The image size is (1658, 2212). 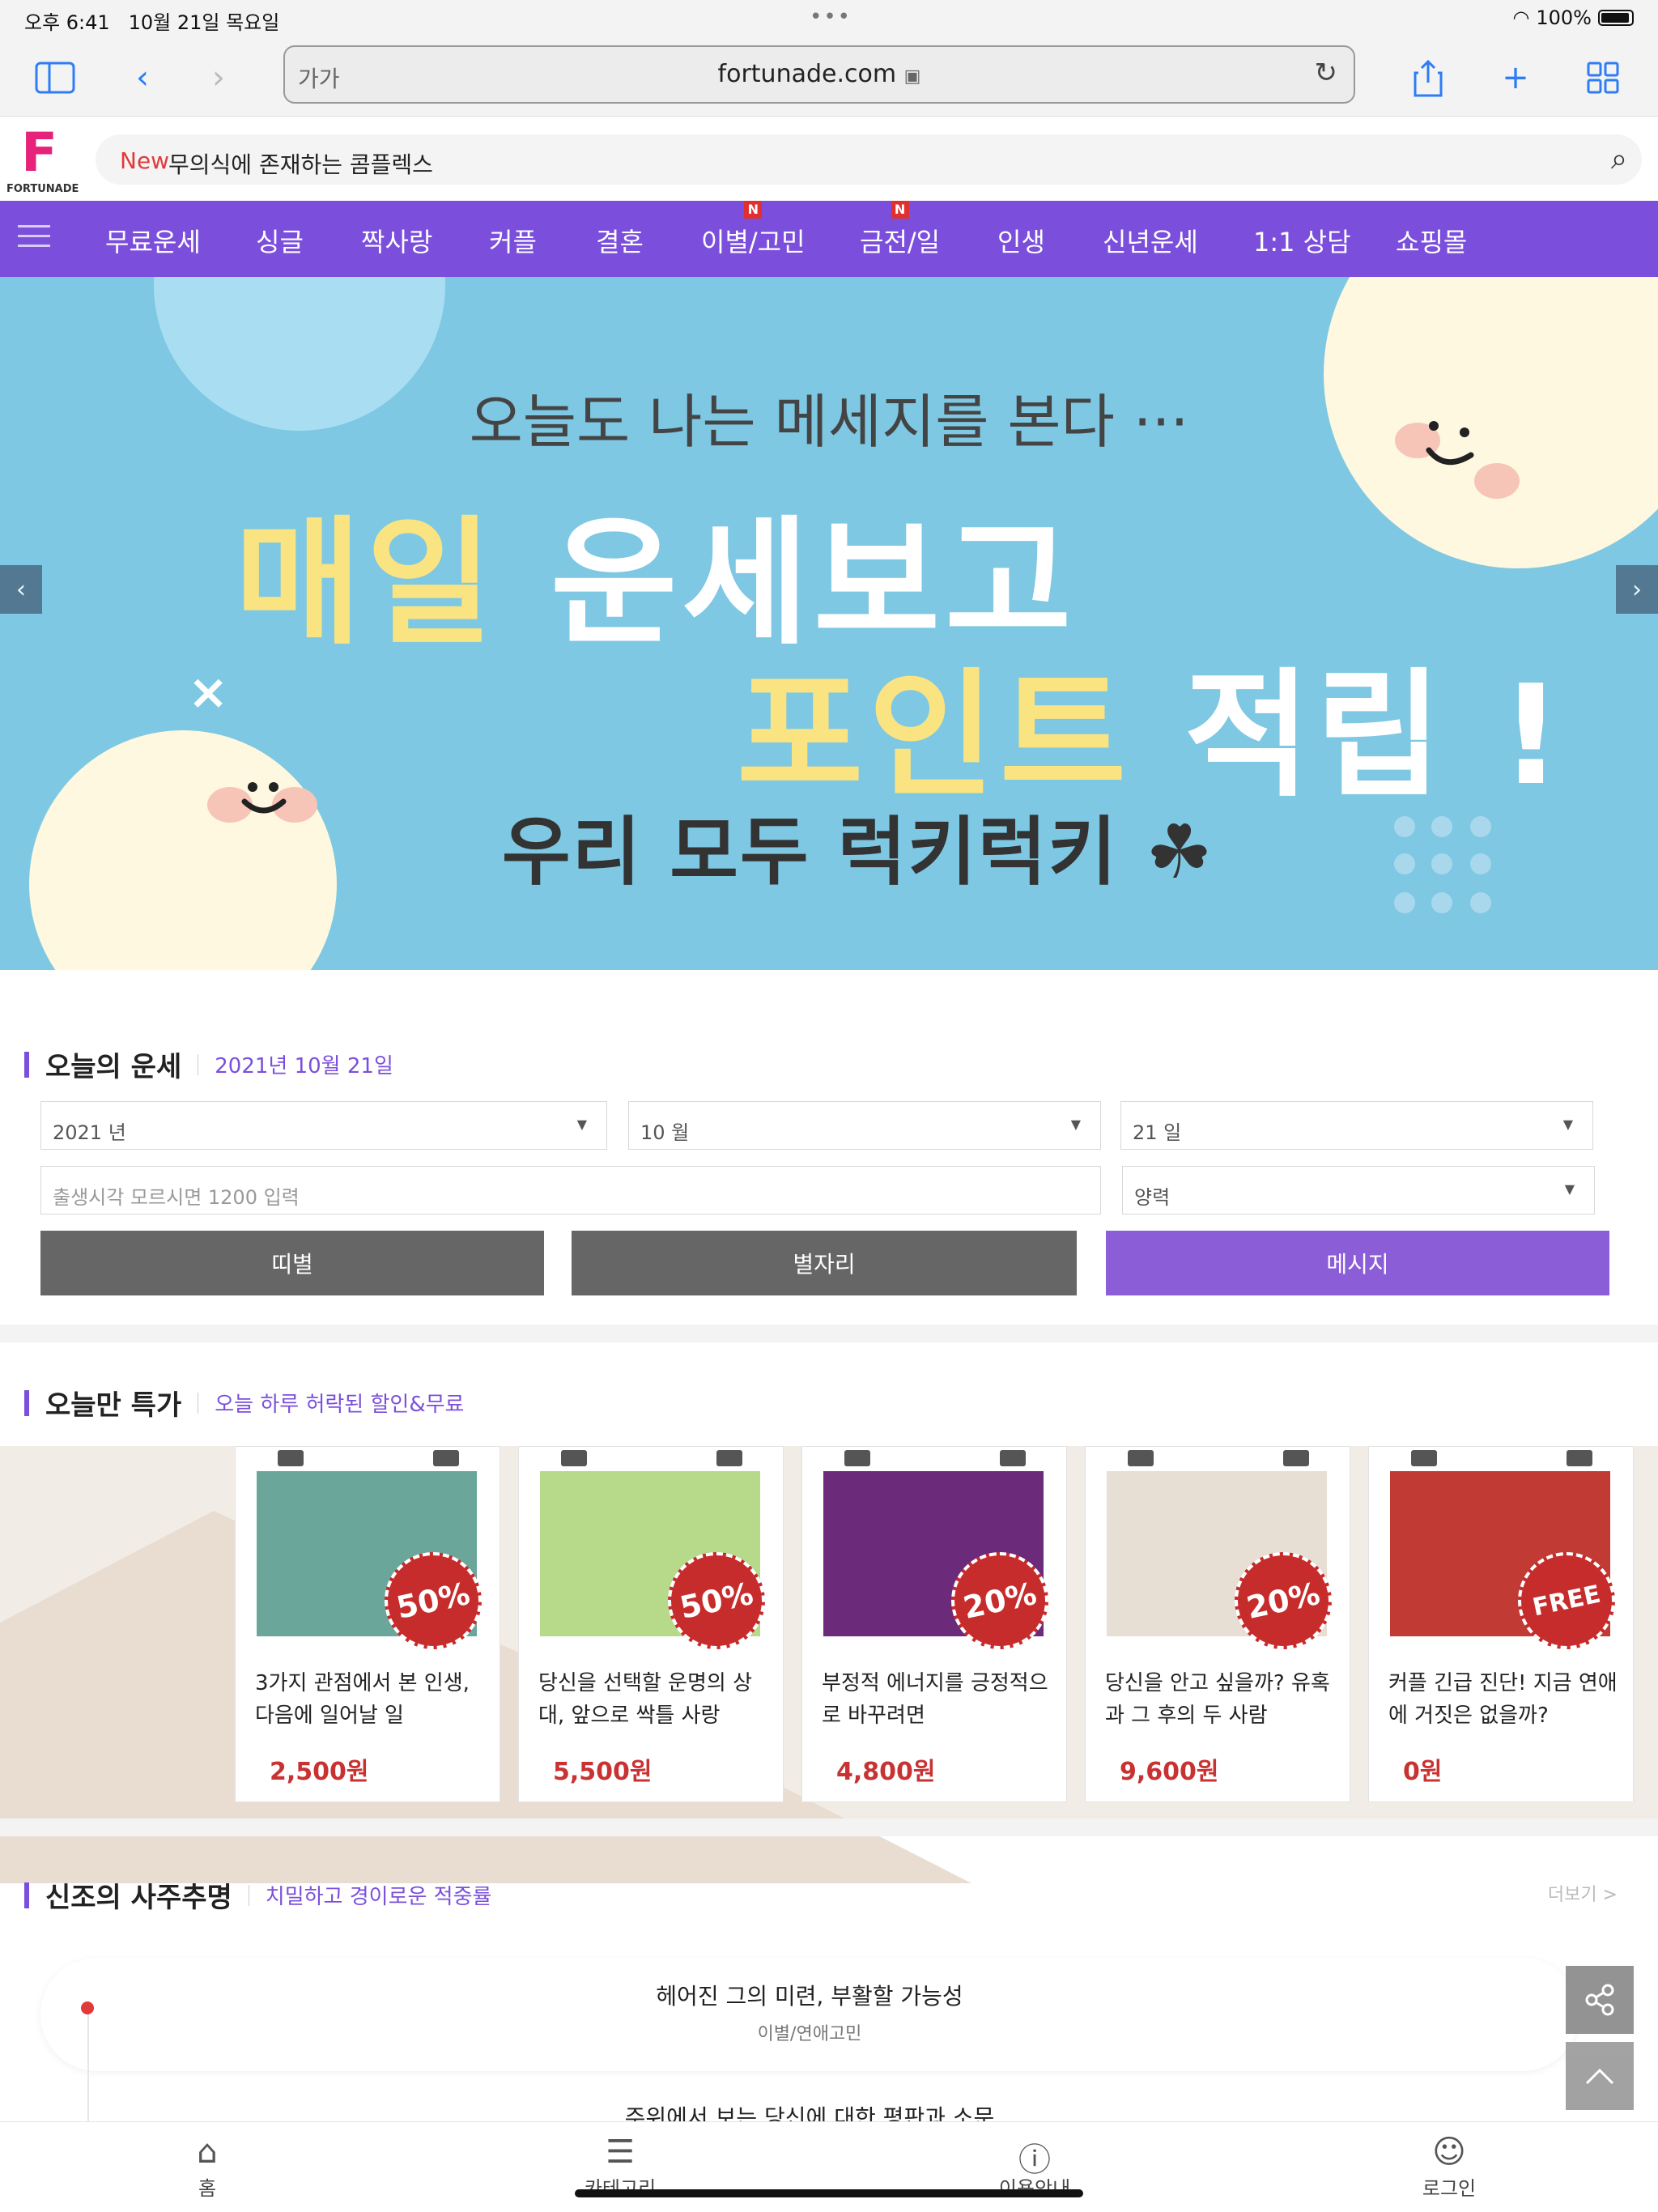 What do you see at coordinates (1515, 77) in the screenshot?
I see `new-tab-icon: +` at bounding box center [1515, 77].